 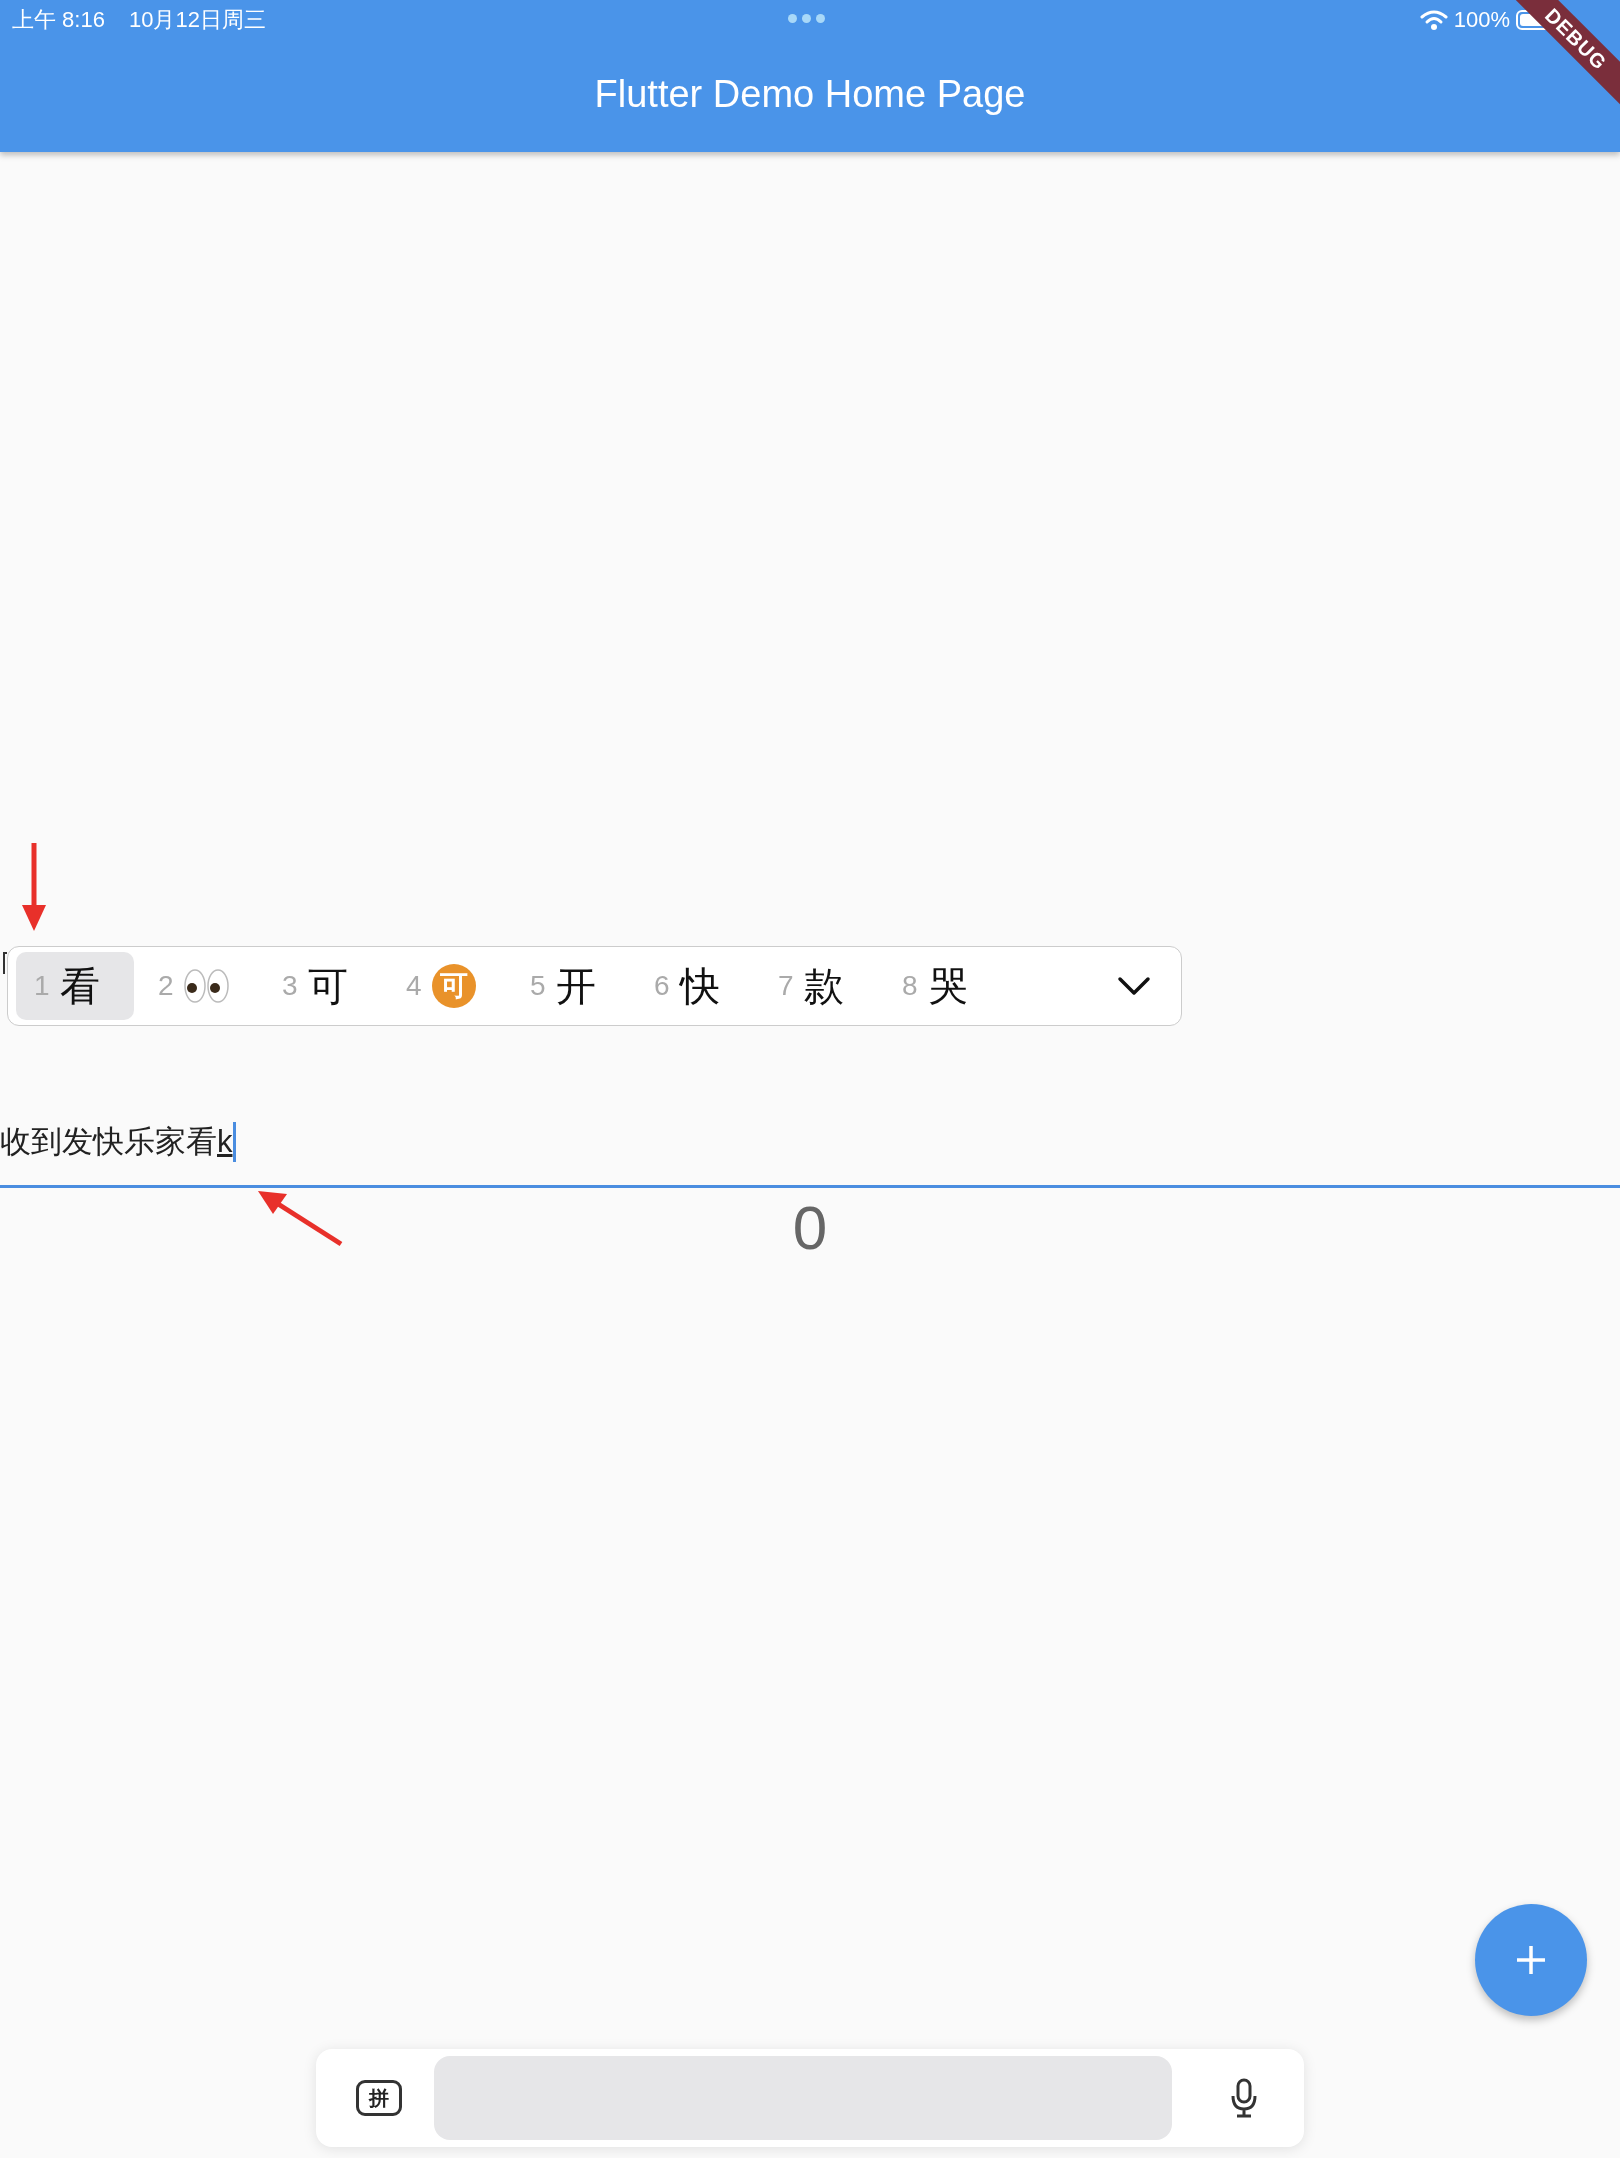 What do you see at coordinates (1481, 20) in the screenshot?
I see `battery-percent: 100%` at bounding box center [1481, 20].